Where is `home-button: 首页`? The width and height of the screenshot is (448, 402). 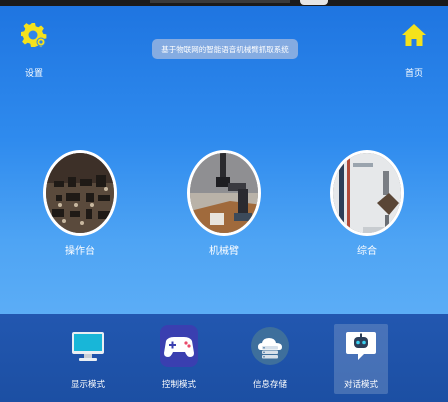
home-button: 首页 is located at coordinates (414, 50).